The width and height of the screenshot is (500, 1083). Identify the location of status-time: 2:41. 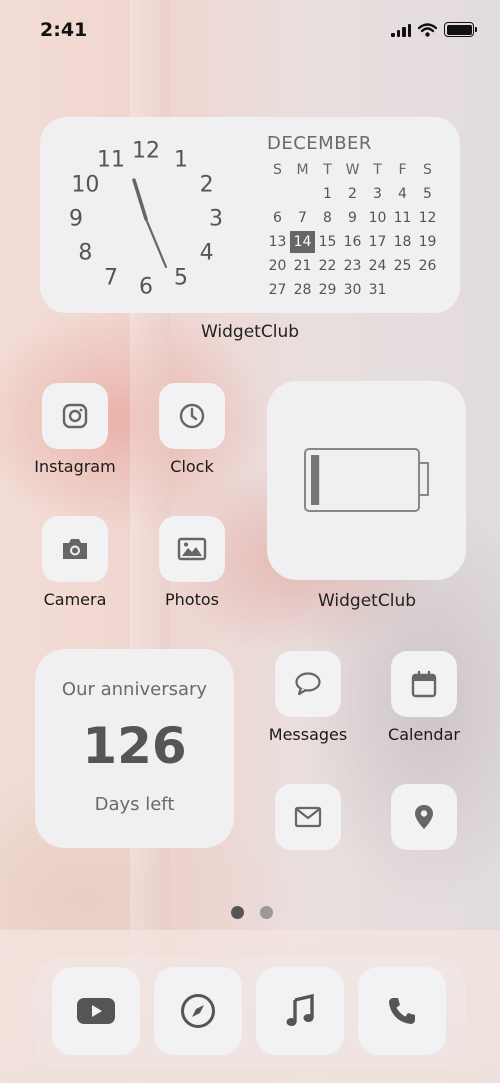
(64, 30).